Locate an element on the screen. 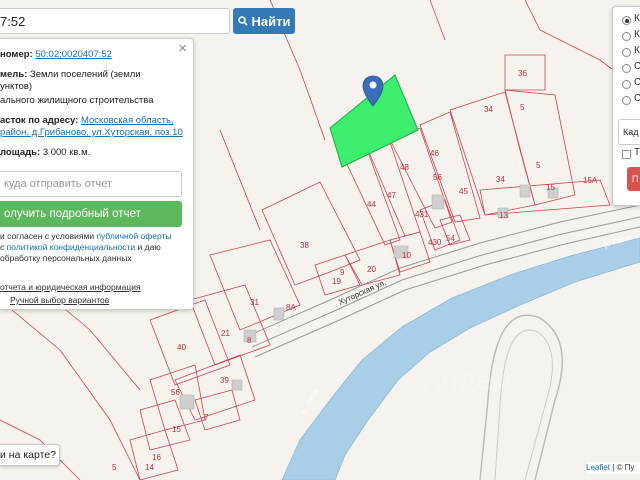  cadastral-number-link: 50:02:0020407:52 is located at coordinates (73, 54).